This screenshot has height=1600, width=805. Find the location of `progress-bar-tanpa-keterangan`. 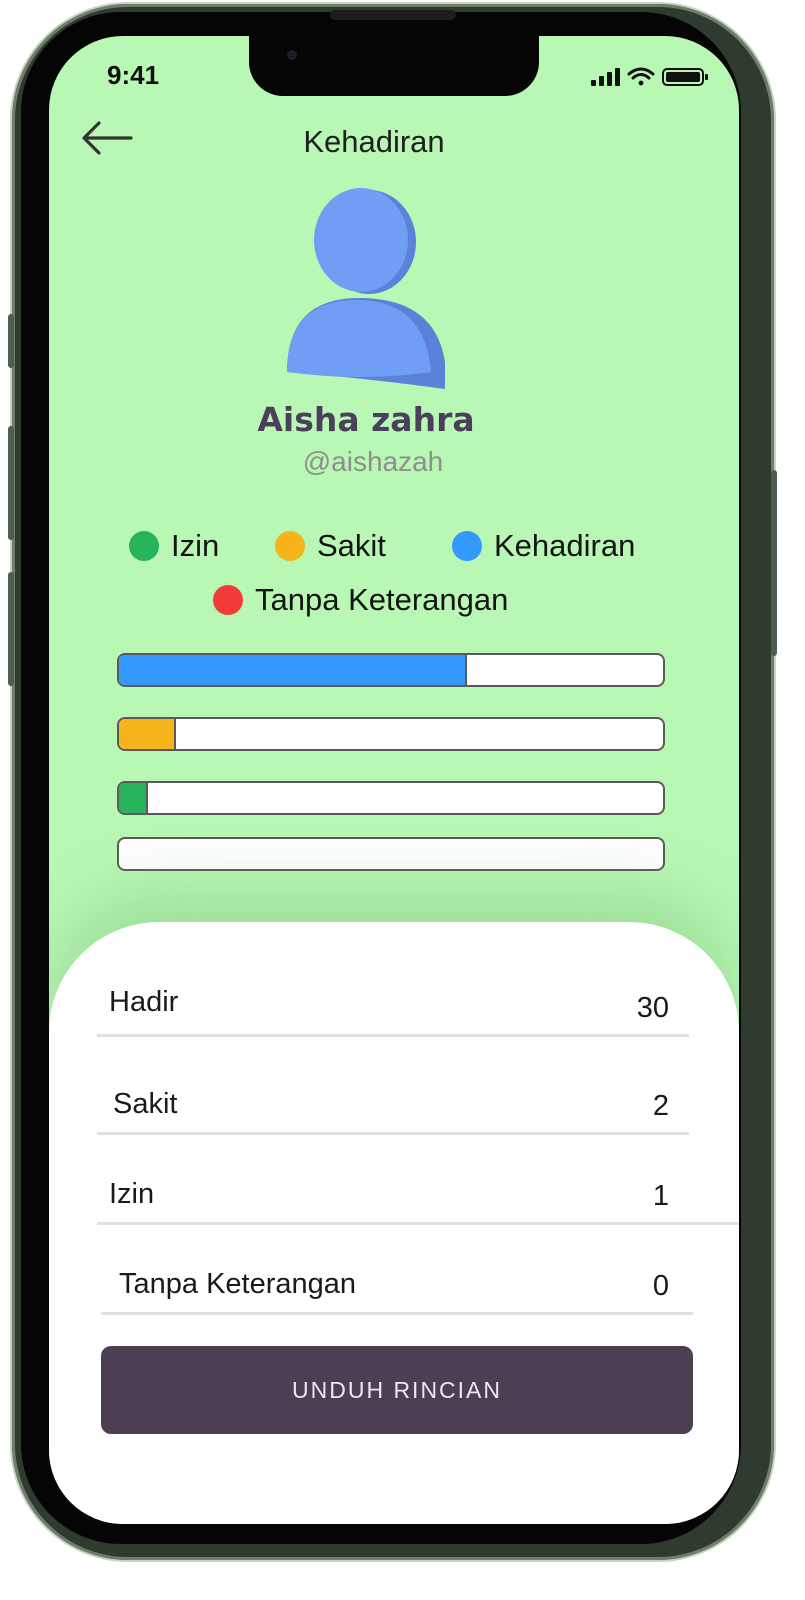

progress-bar-tanpa-keterangan is located at coordinates (391, 854).